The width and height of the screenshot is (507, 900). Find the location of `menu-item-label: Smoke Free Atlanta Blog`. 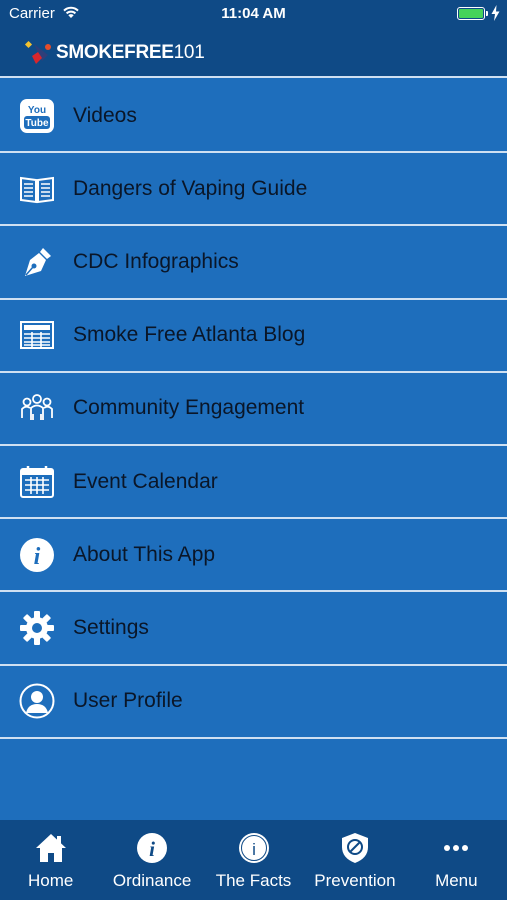

menu-item-label: Smoke Free Atlanta Blog is located at coordinates (189, 335).